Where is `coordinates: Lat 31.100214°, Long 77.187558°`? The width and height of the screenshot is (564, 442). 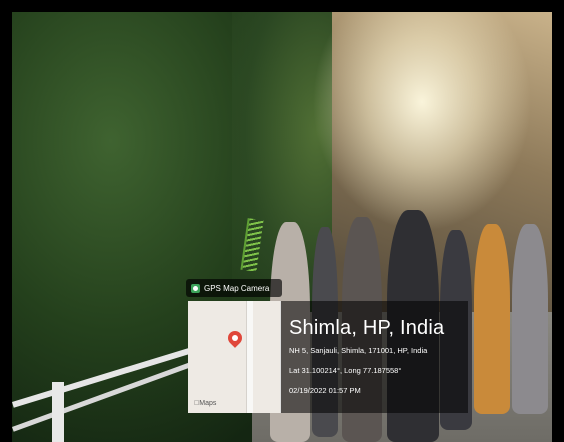 coordinates: Lat 31.100214°, Long 77.187558° is located at coordinates (345, 370).